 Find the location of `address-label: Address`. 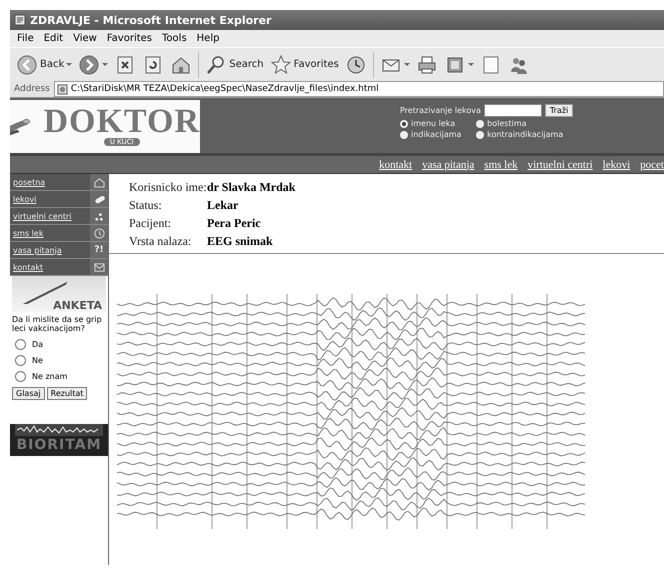

address-label: Address is located at coordinates (32, 89).